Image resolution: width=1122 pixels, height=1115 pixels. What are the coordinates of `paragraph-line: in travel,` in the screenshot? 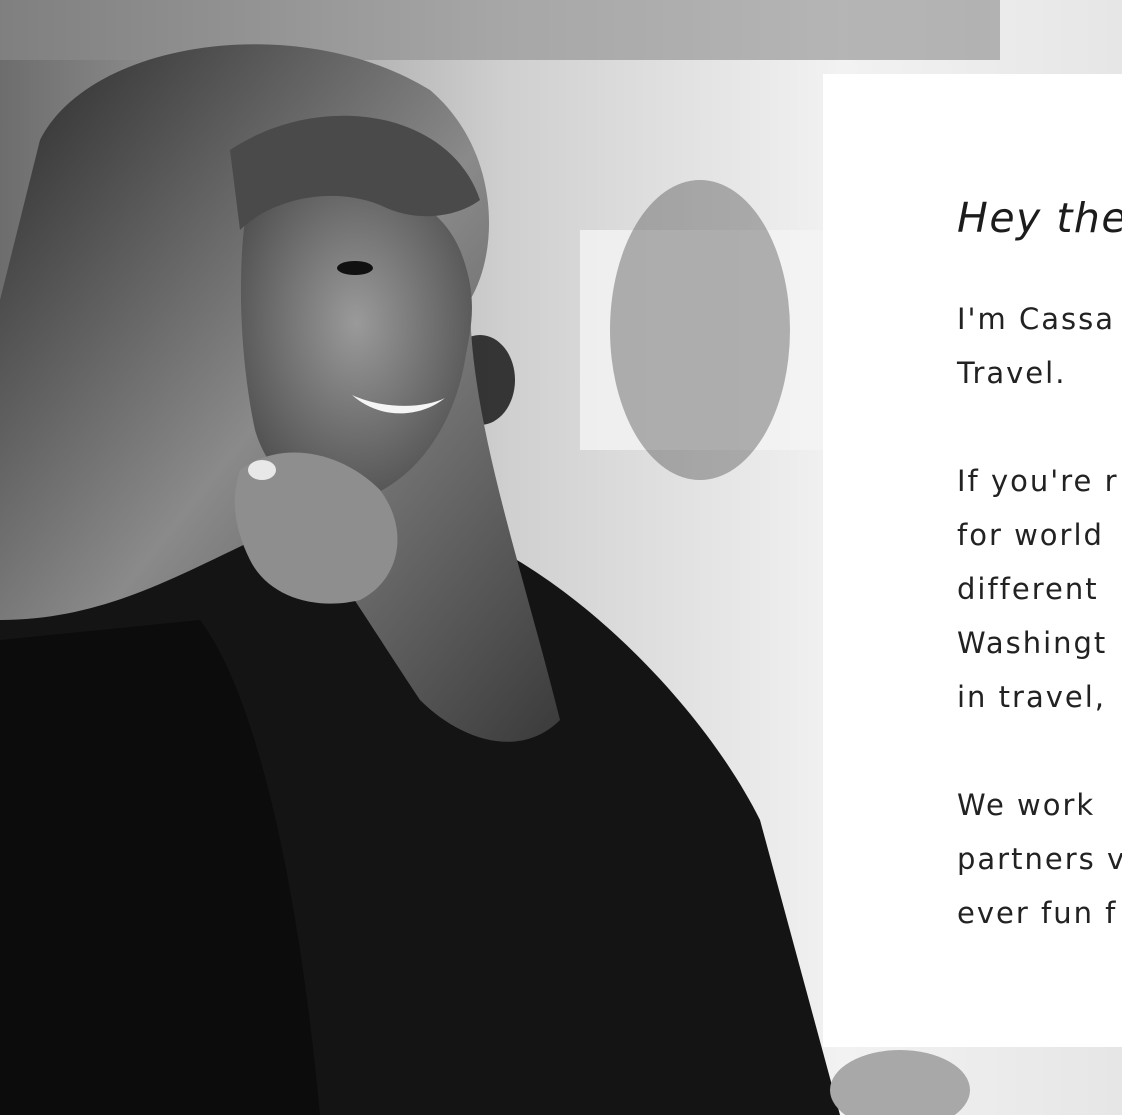 It's located at (1031, 697).